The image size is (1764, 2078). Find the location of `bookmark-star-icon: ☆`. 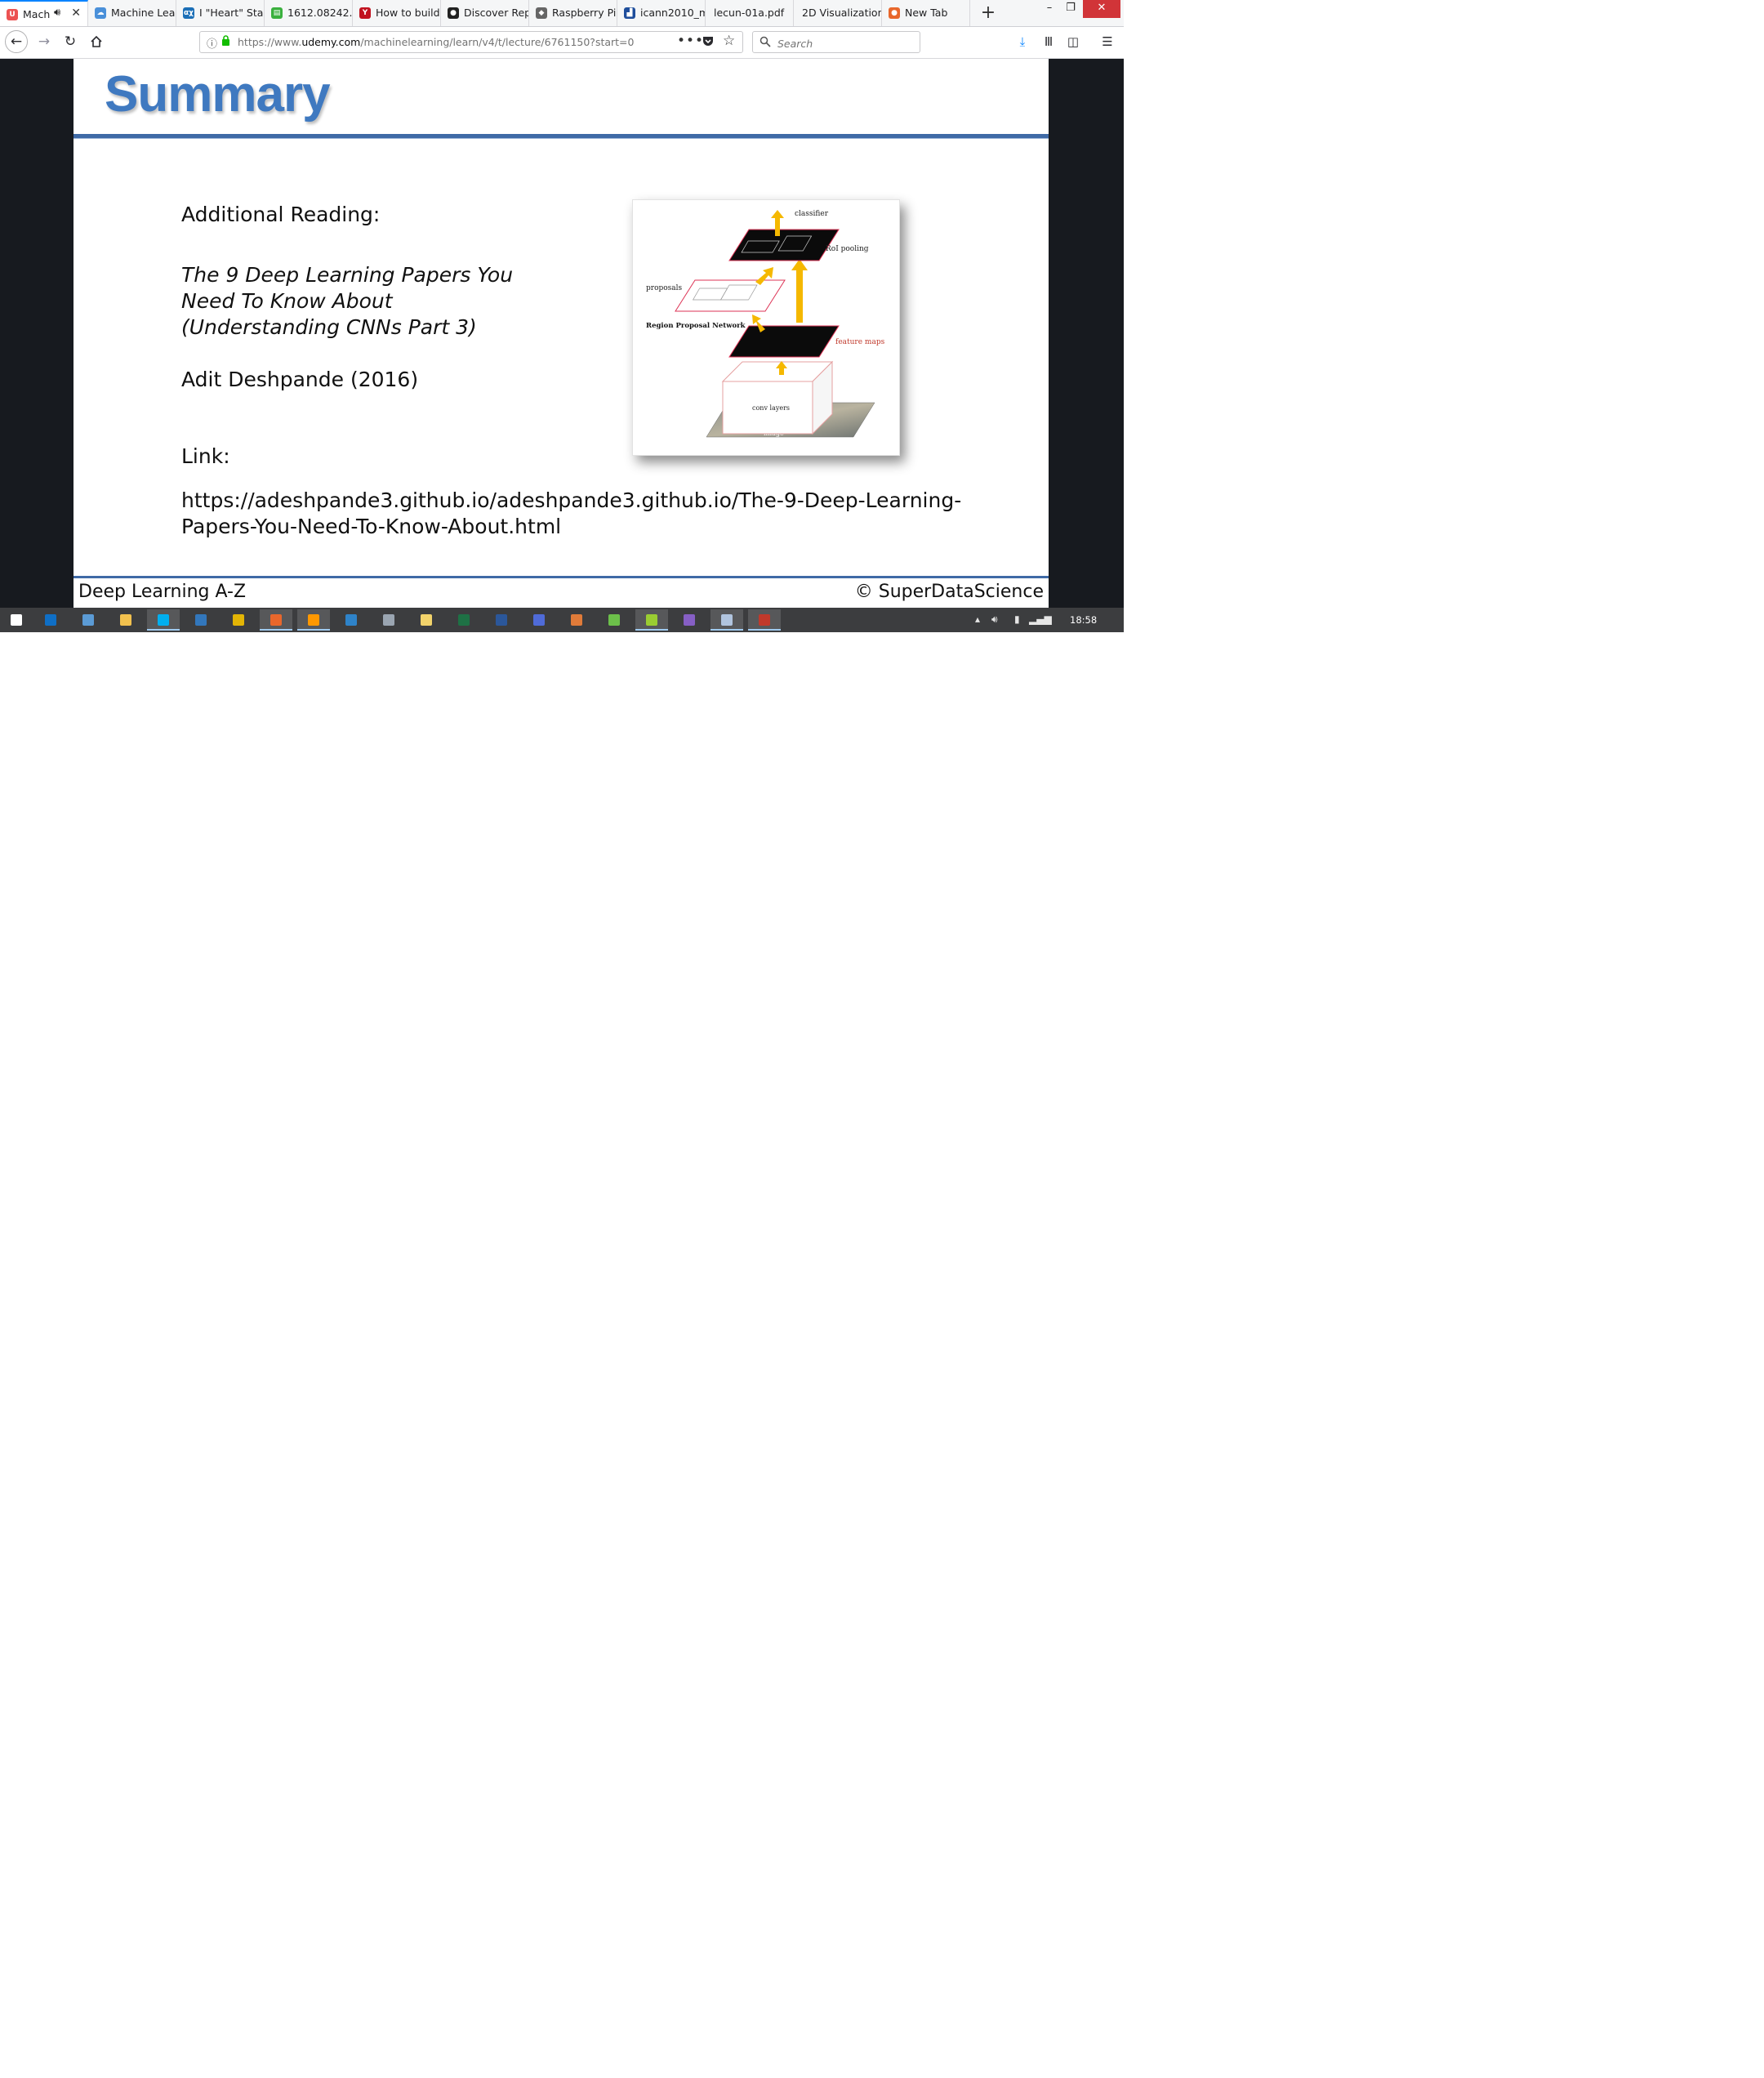

bookmark-star-icon: ☆ is located at coordinates (729, 41).